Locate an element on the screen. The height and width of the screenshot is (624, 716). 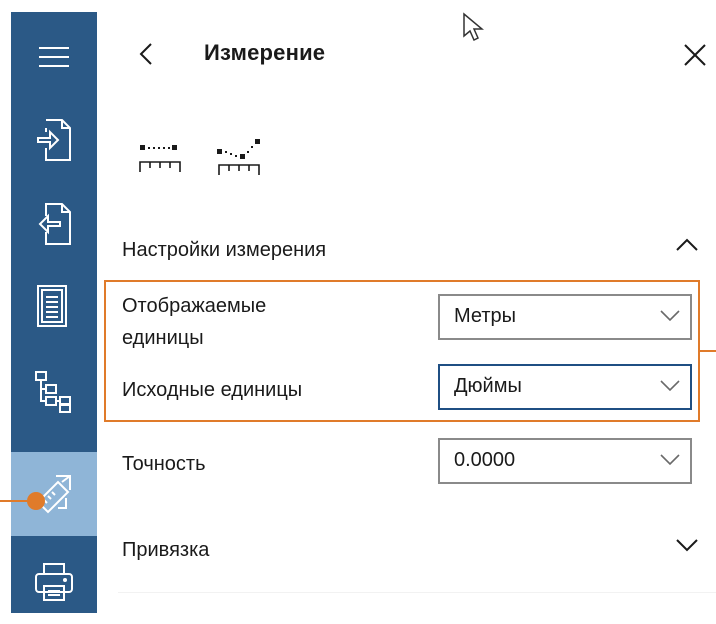
import-button is located at coordinates (54, 140).